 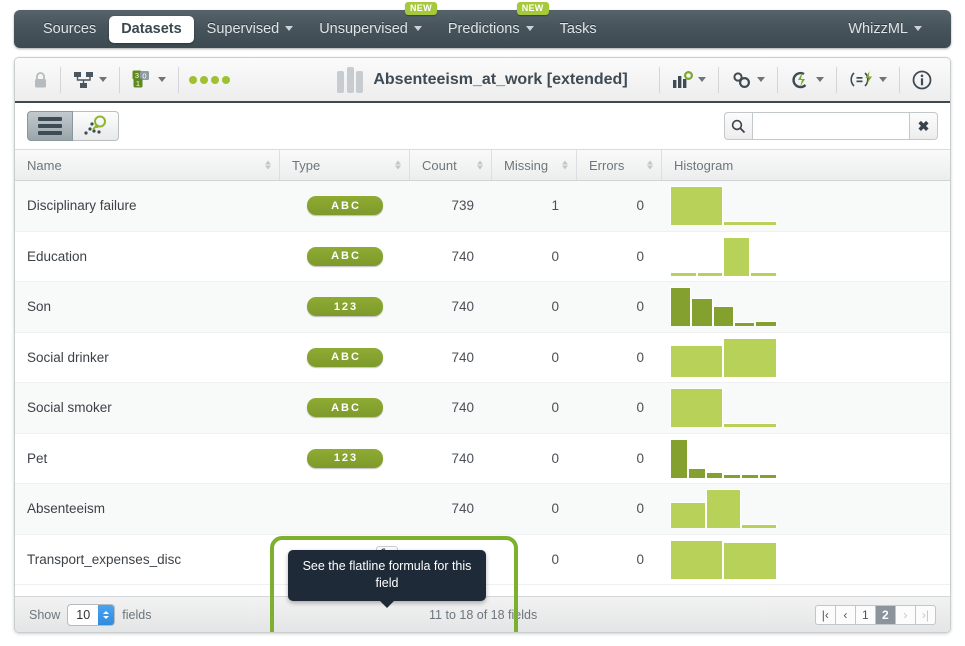 What do you see at coordinates (864, 614) in the screenshot?
I see `page-1: 1` at bounding box center [864, 614].